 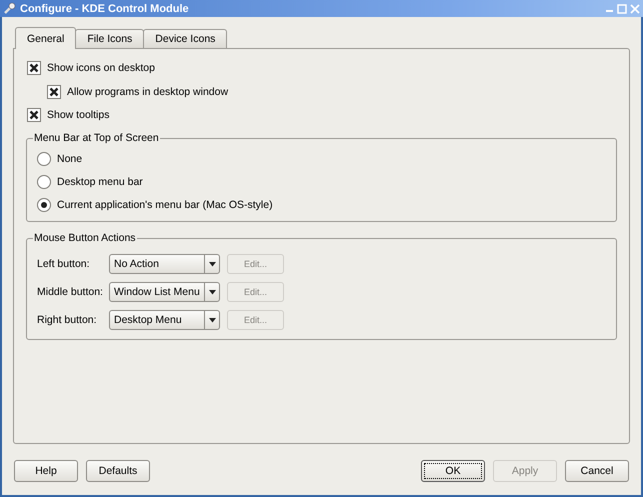 I want to click on dialog-button: Cancel, so click(x=597, y=471).